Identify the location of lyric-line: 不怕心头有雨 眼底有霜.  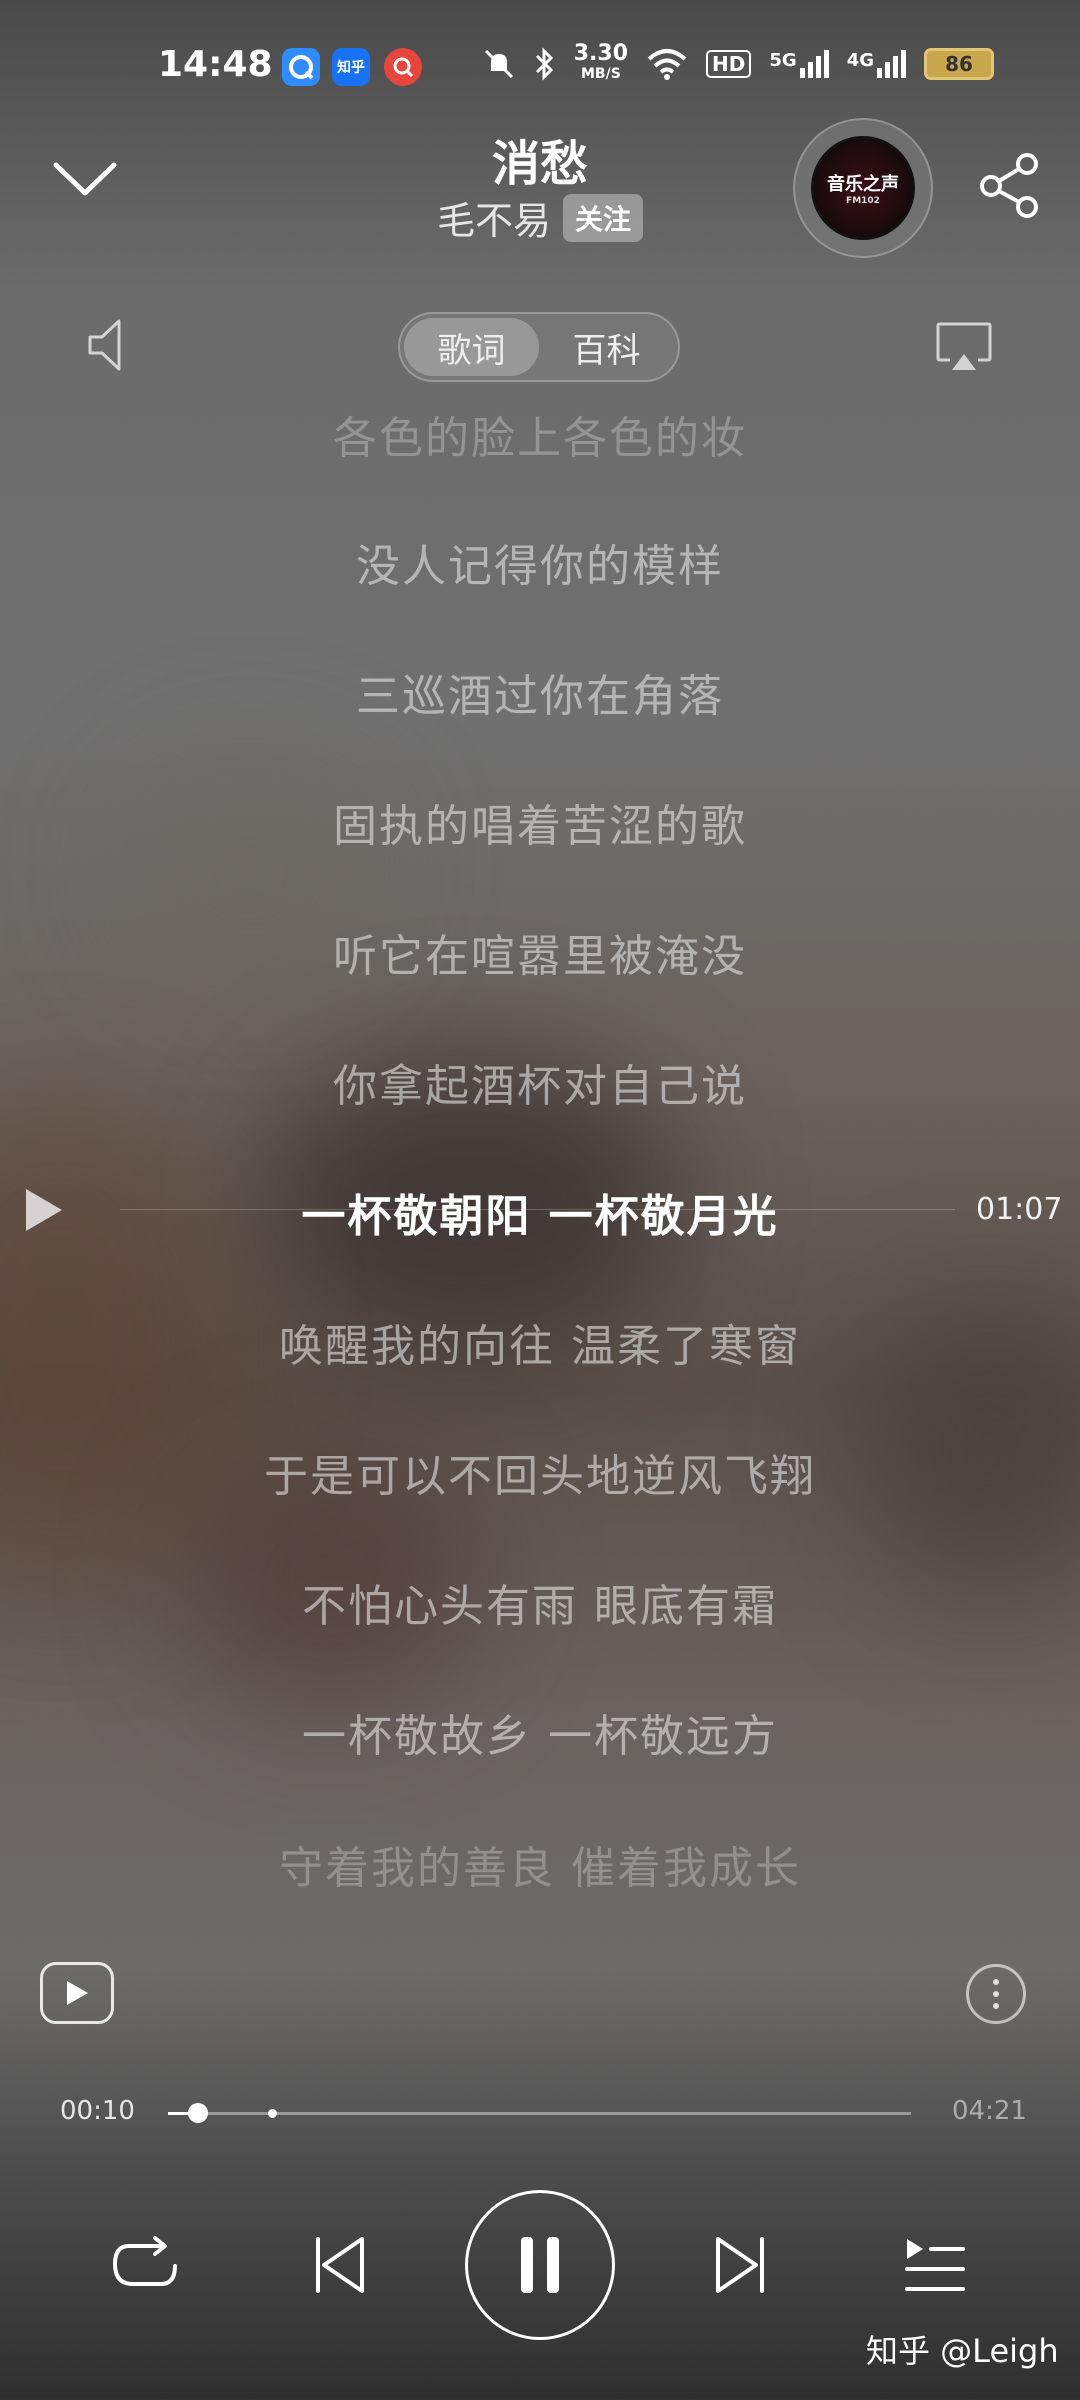
(540, 1602).